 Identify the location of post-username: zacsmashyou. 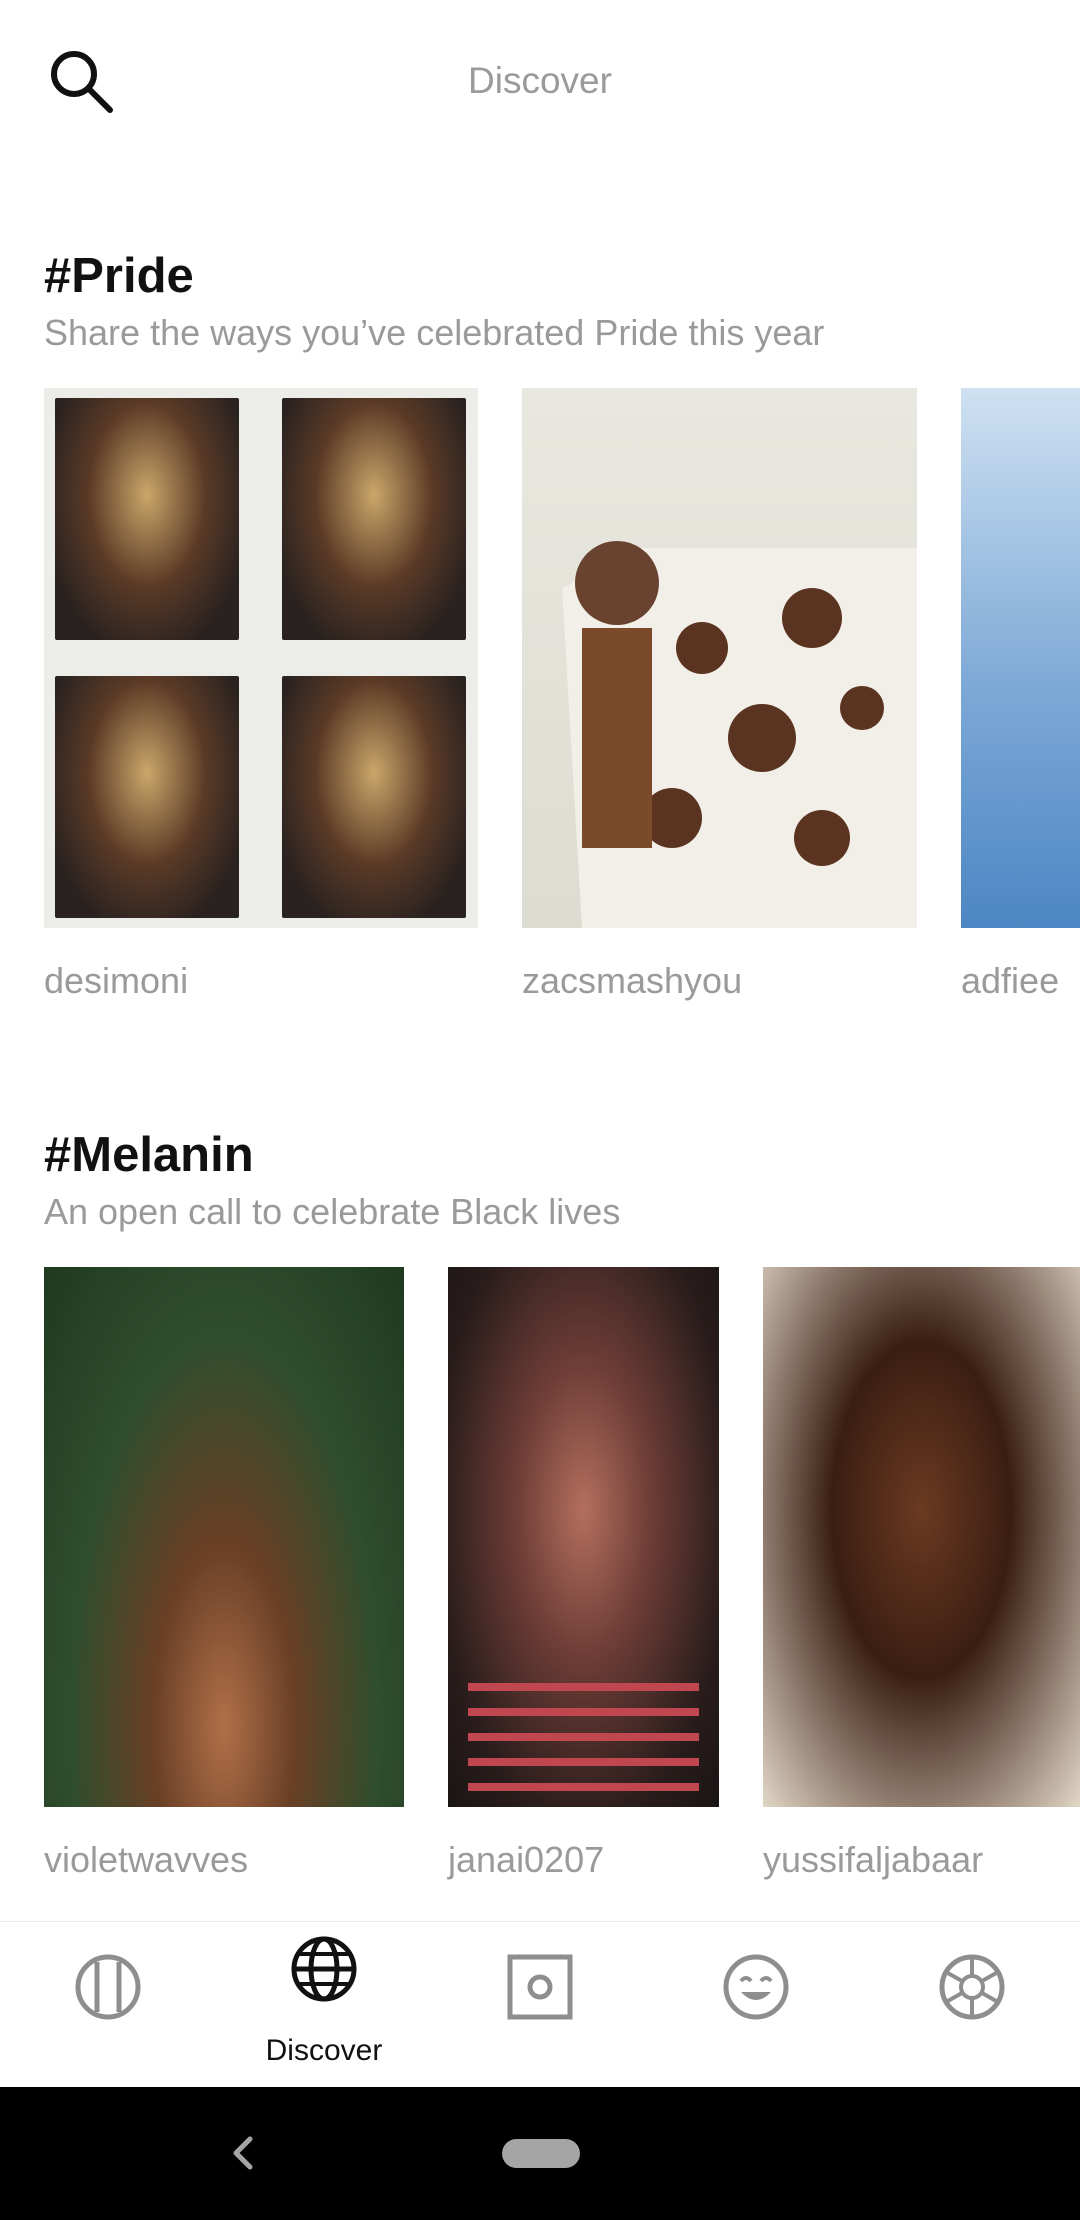
(632, 981).